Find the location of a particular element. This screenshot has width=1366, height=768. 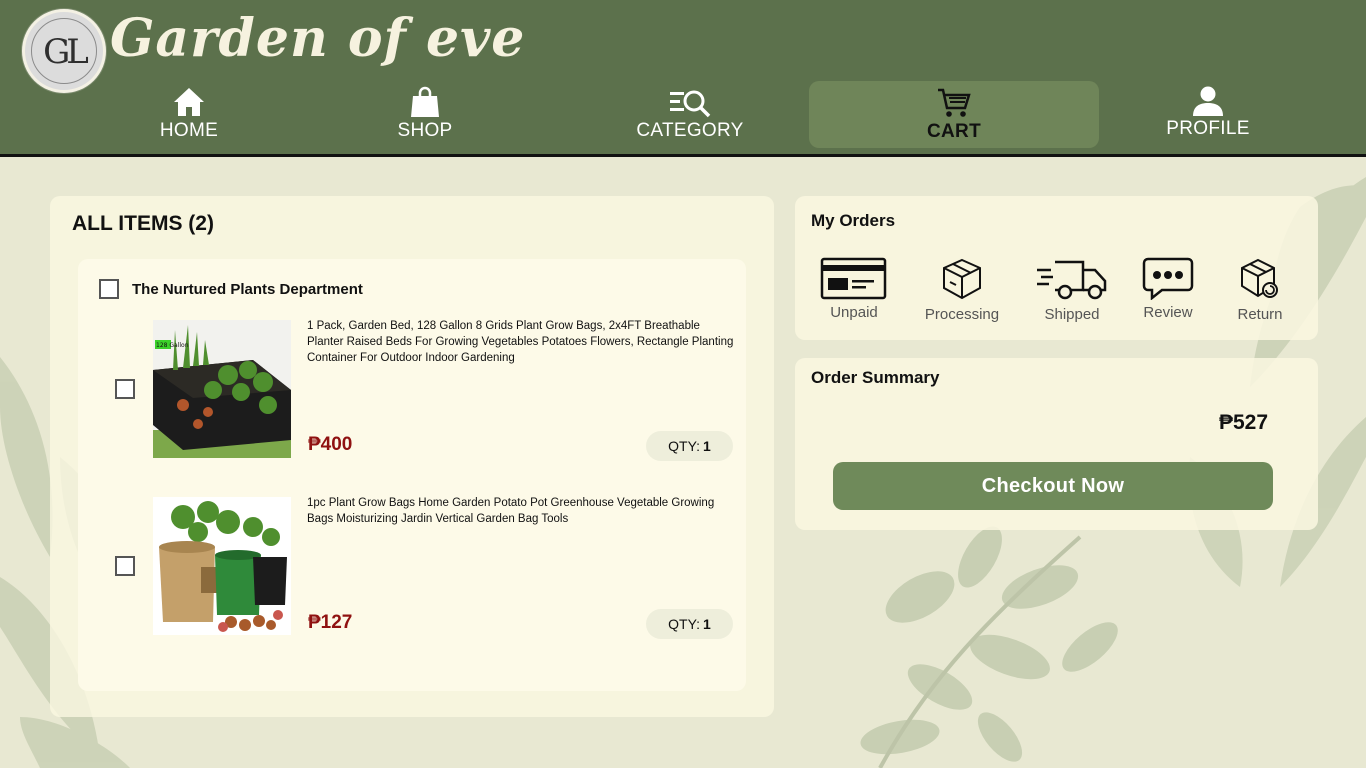

home-icon is located at coordinates (189, 102).